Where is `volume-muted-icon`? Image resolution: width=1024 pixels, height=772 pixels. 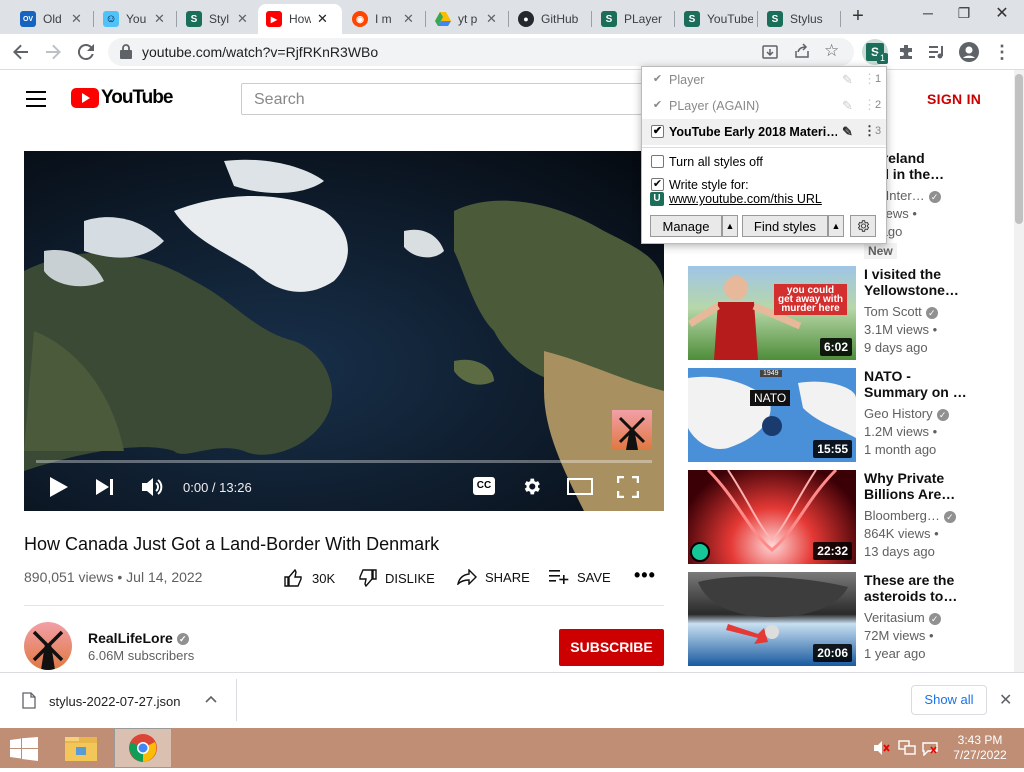 volume-muted-icon is located at coordinates (882, 750).